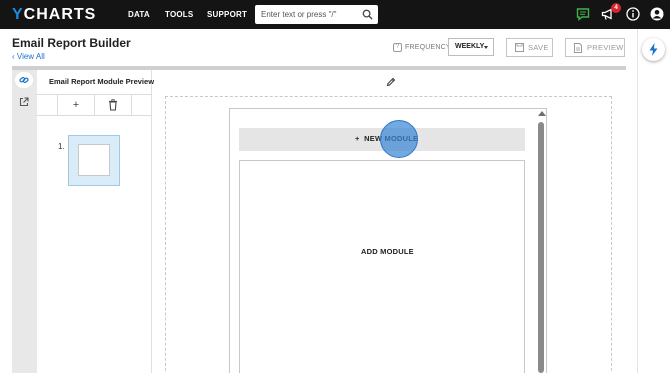 This screenshot has width=670, height=373. I want to click on page-title: Email Report Builder, so click(71, 43).